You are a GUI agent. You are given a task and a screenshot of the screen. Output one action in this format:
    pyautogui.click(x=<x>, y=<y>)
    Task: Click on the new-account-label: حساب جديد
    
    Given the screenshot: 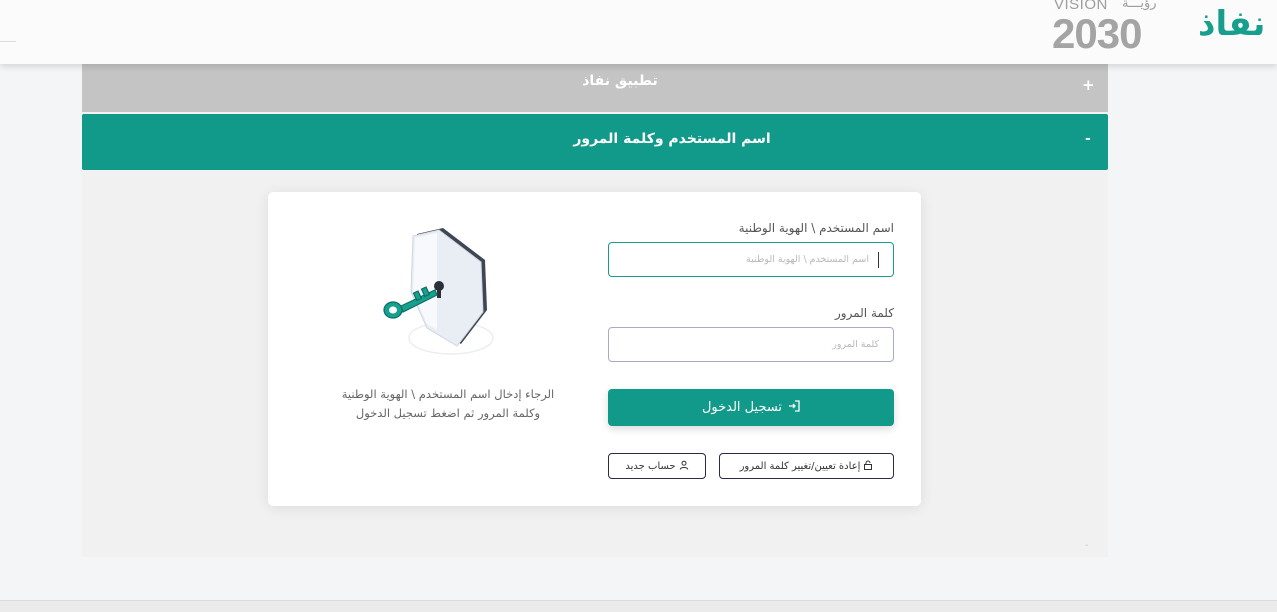 What is the action you would take?
    pyautogui.click(x=650, y=466)
    